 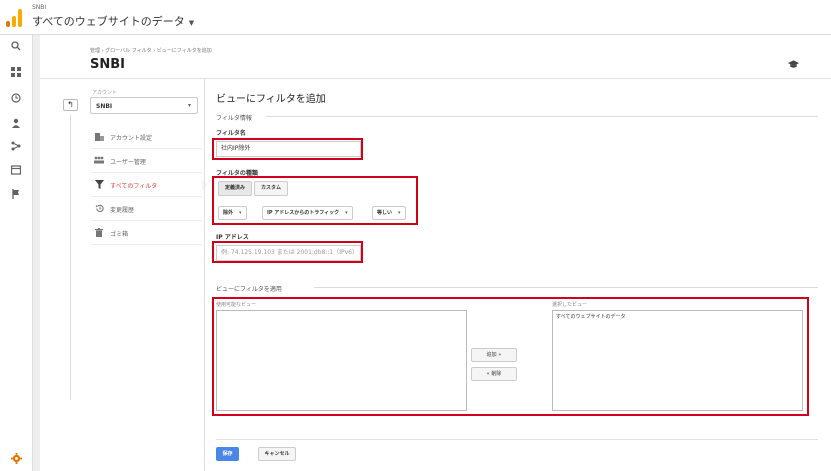 What do you see at coordinates (271, 99) in the screenshot?
I see `form-title: ビューにフィルタを追加` at bounding box center [271, 99].